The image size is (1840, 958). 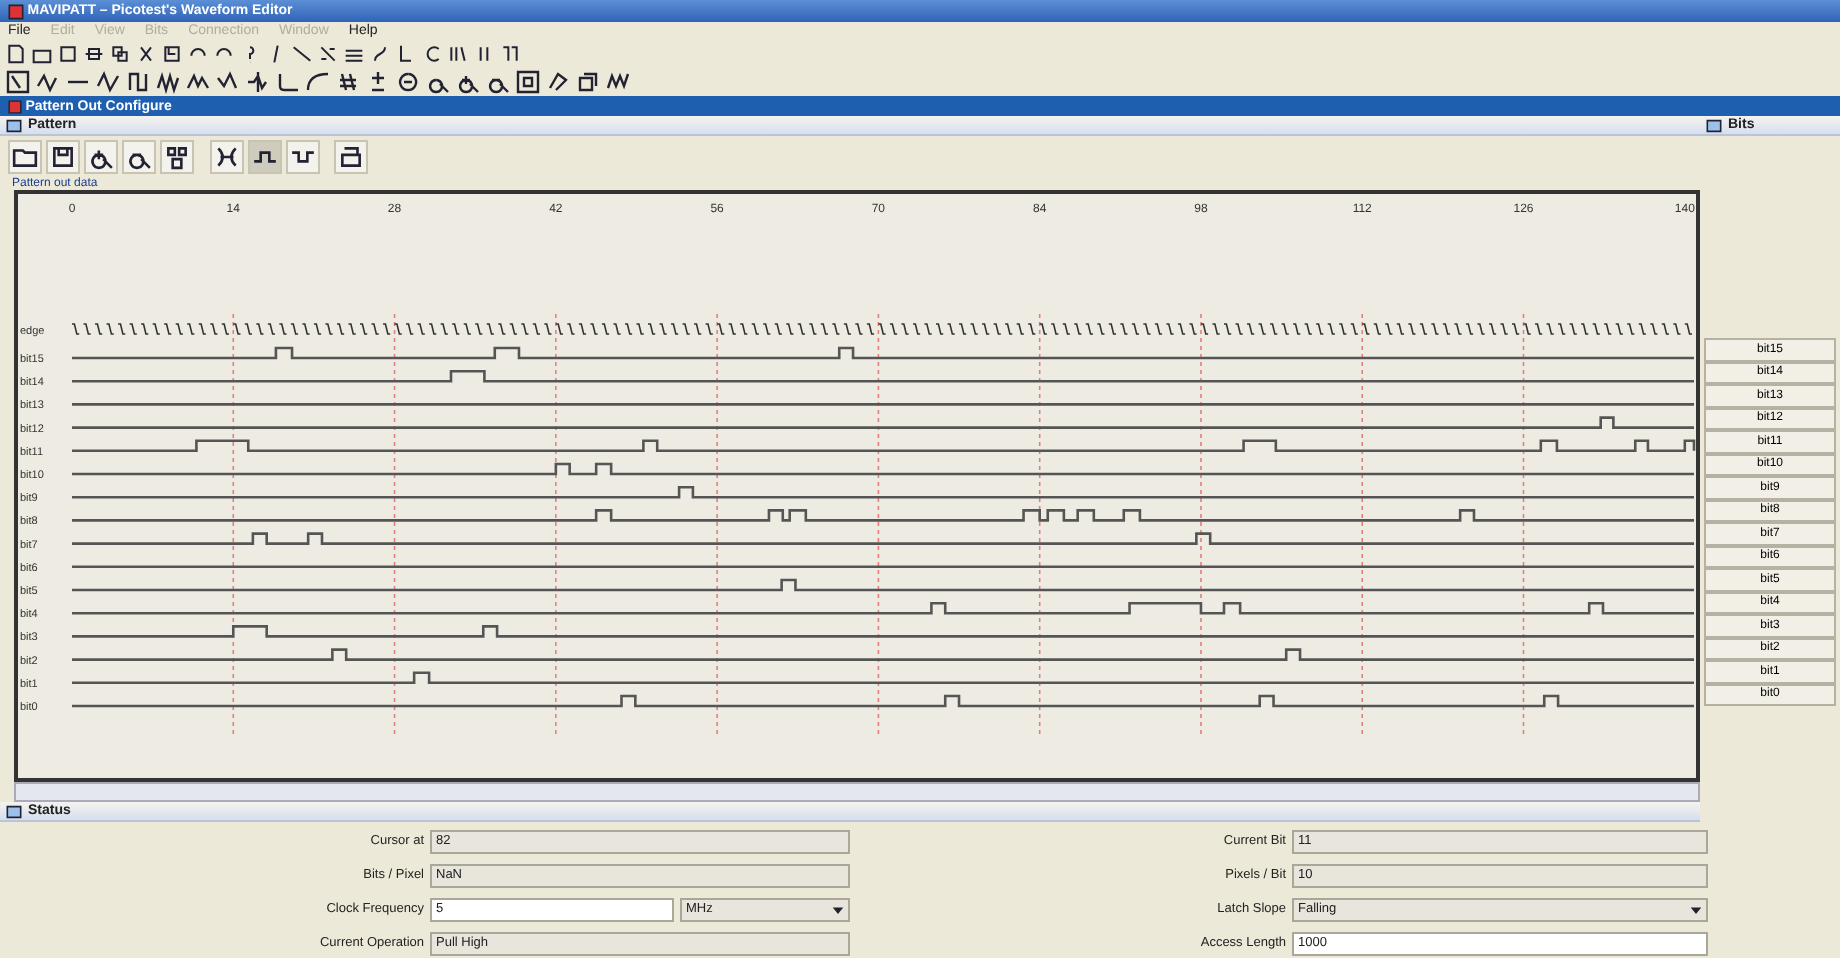 What do you see at coordinates (63, 157) in the screenshot?
I see `save-icon` at bounding box center [63, 157].